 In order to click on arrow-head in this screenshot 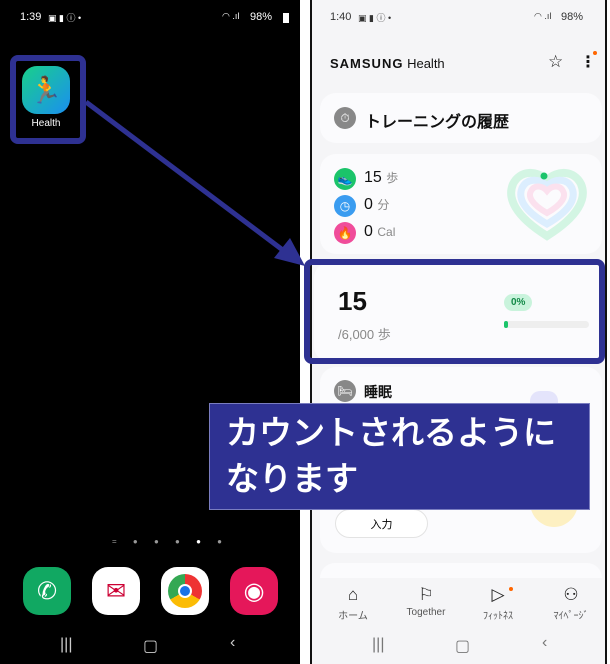, I will do `click(289, 252)`.